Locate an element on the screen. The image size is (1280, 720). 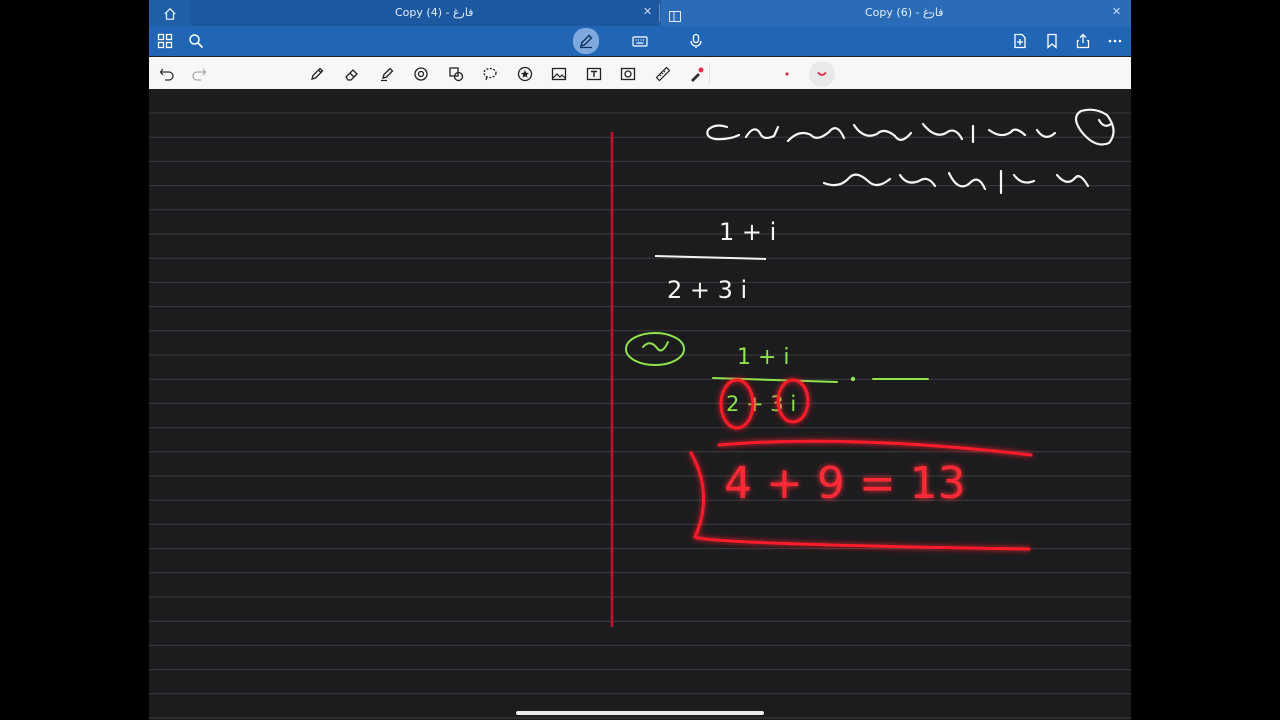
green-denominator-text: 2 + 3 i is located at coordinates (761, 404).